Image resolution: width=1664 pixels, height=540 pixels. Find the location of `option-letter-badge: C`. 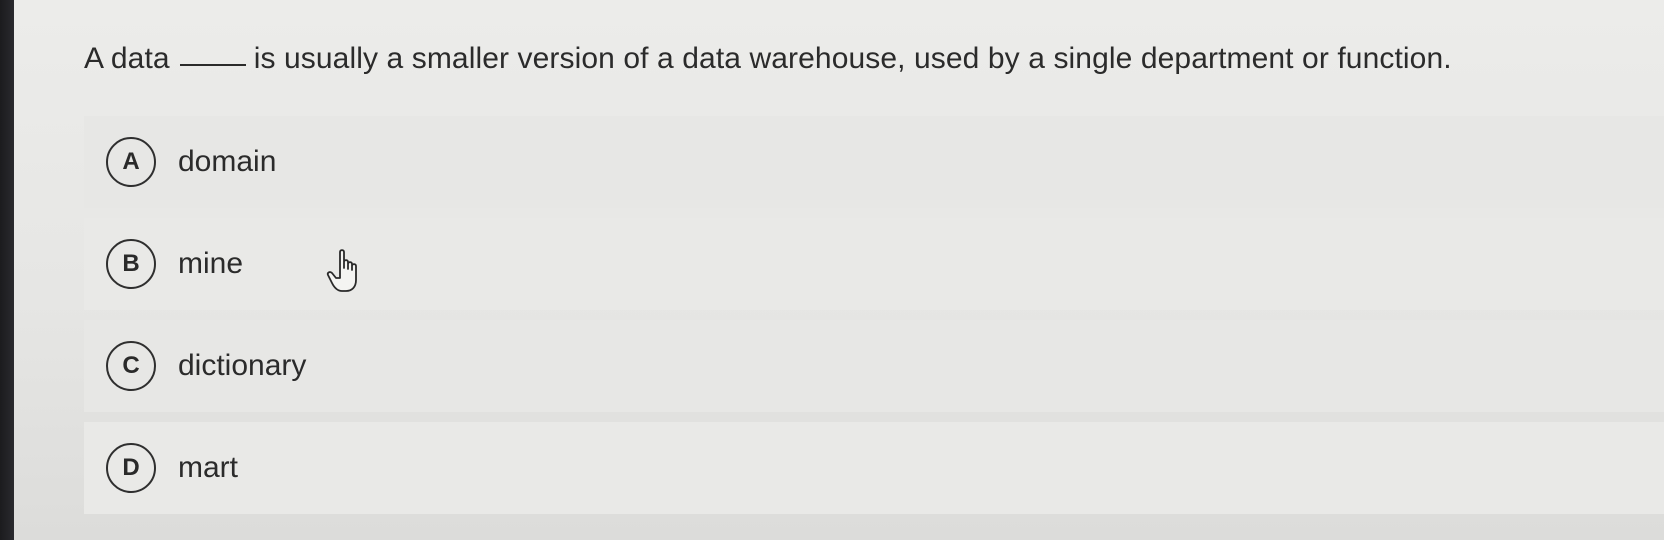

option-letter-badge: C is located at coordinates (131, 366).